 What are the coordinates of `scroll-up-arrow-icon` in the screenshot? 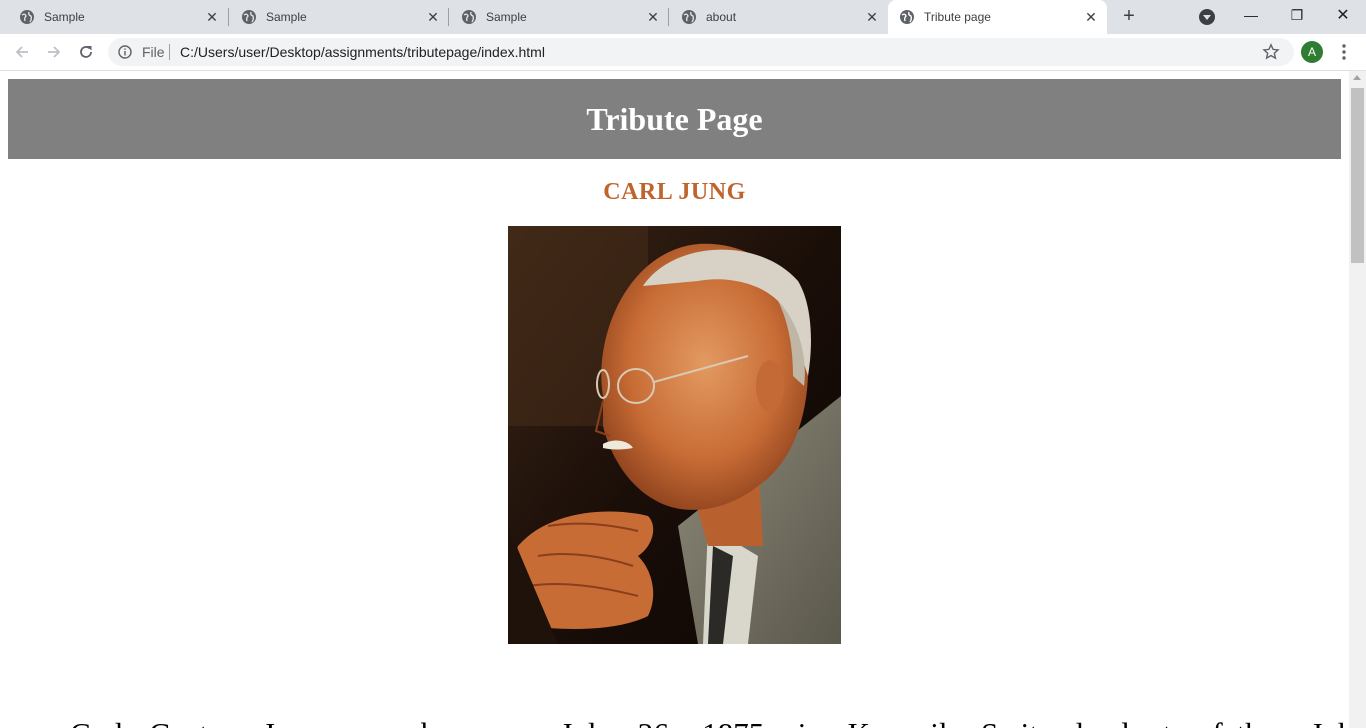 It's located at (1357, 77).